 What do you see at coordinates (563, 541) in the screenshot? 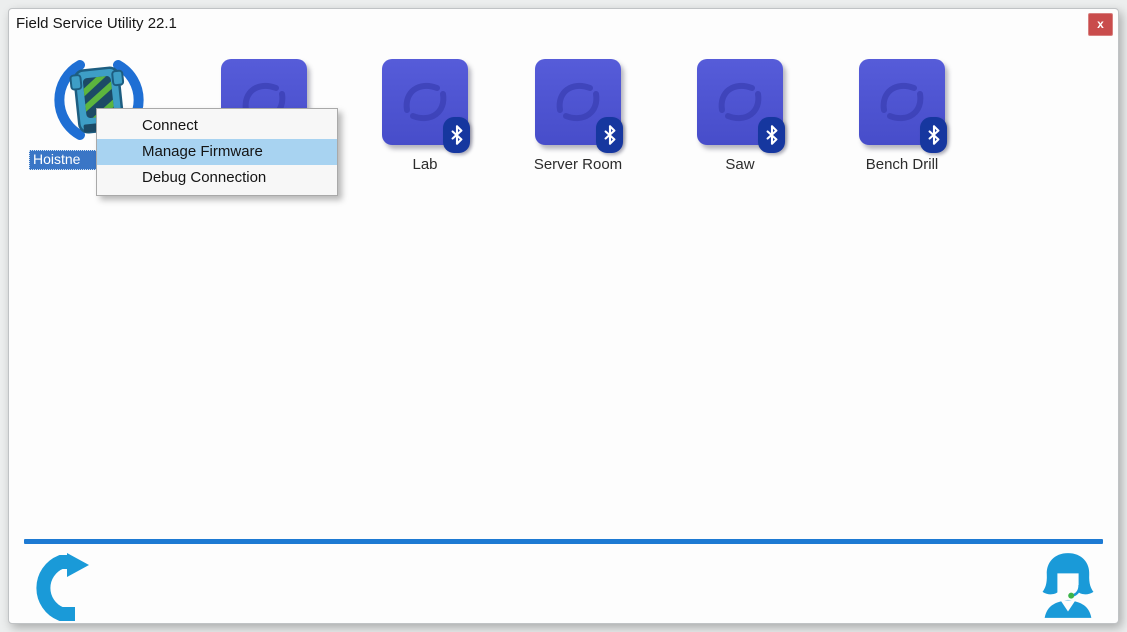
I see `footer-divider` at bounding box center [563, 541].